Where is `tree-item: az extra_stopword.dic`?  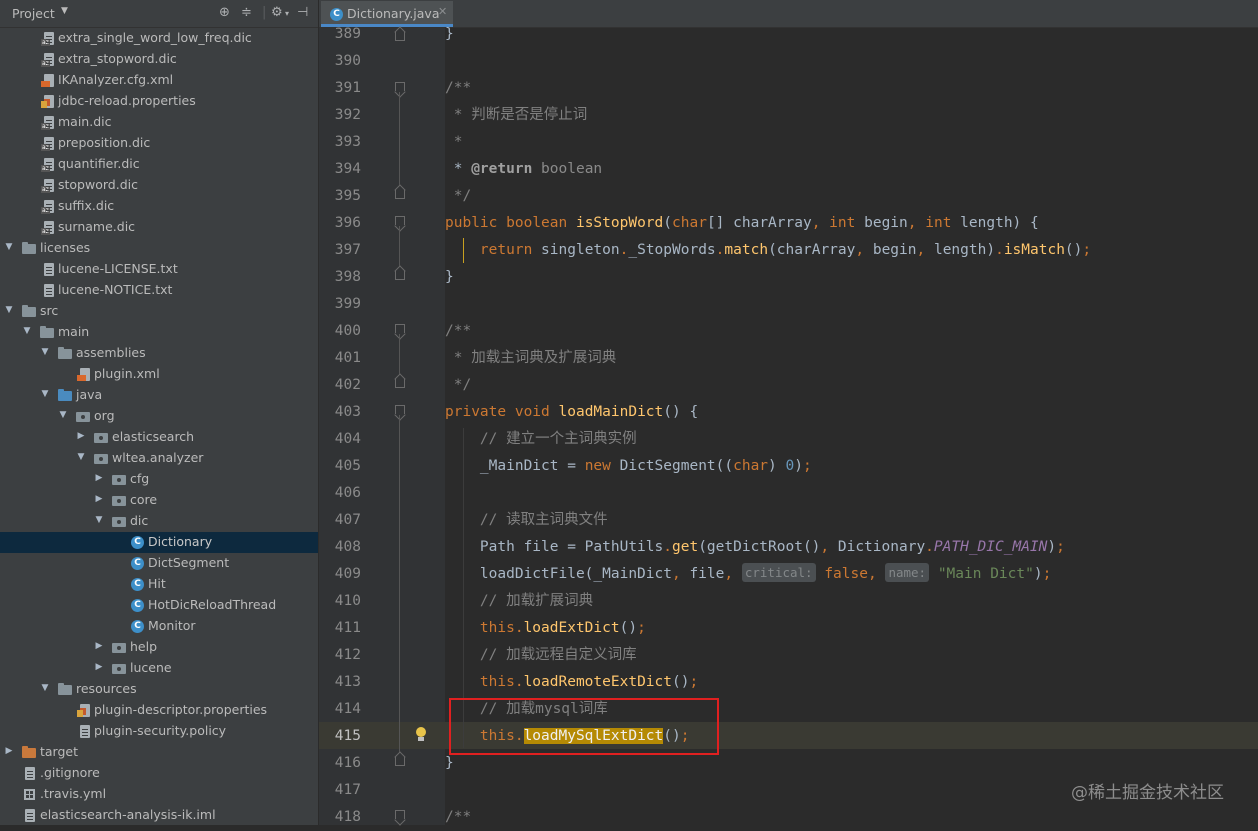
tree-item: az extra_stopword.dic is located at coordinates (159, 59).